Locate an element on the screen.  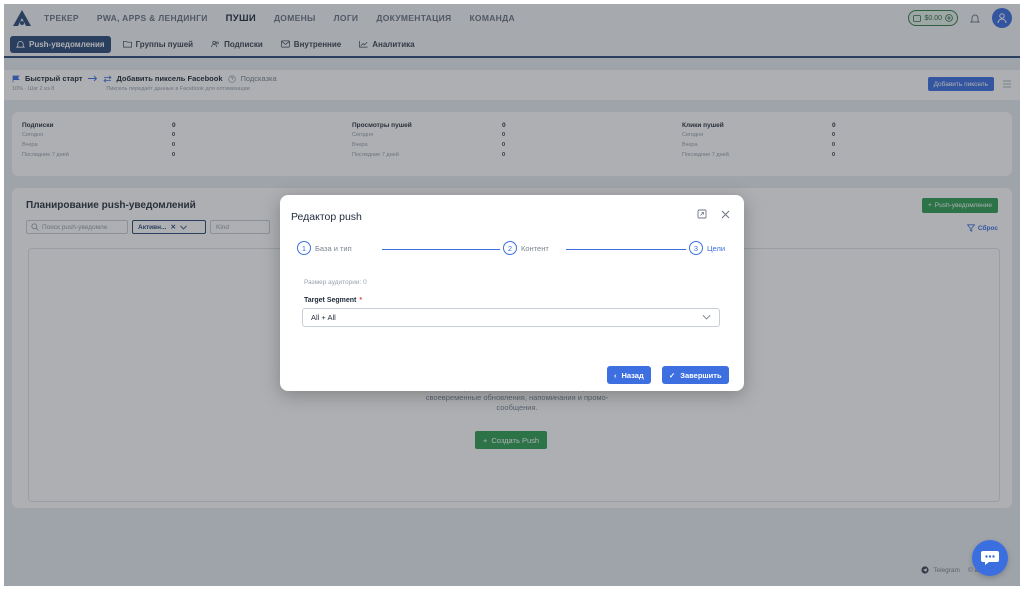
step-content: 2 Контент is located at coordinates (526, 248).